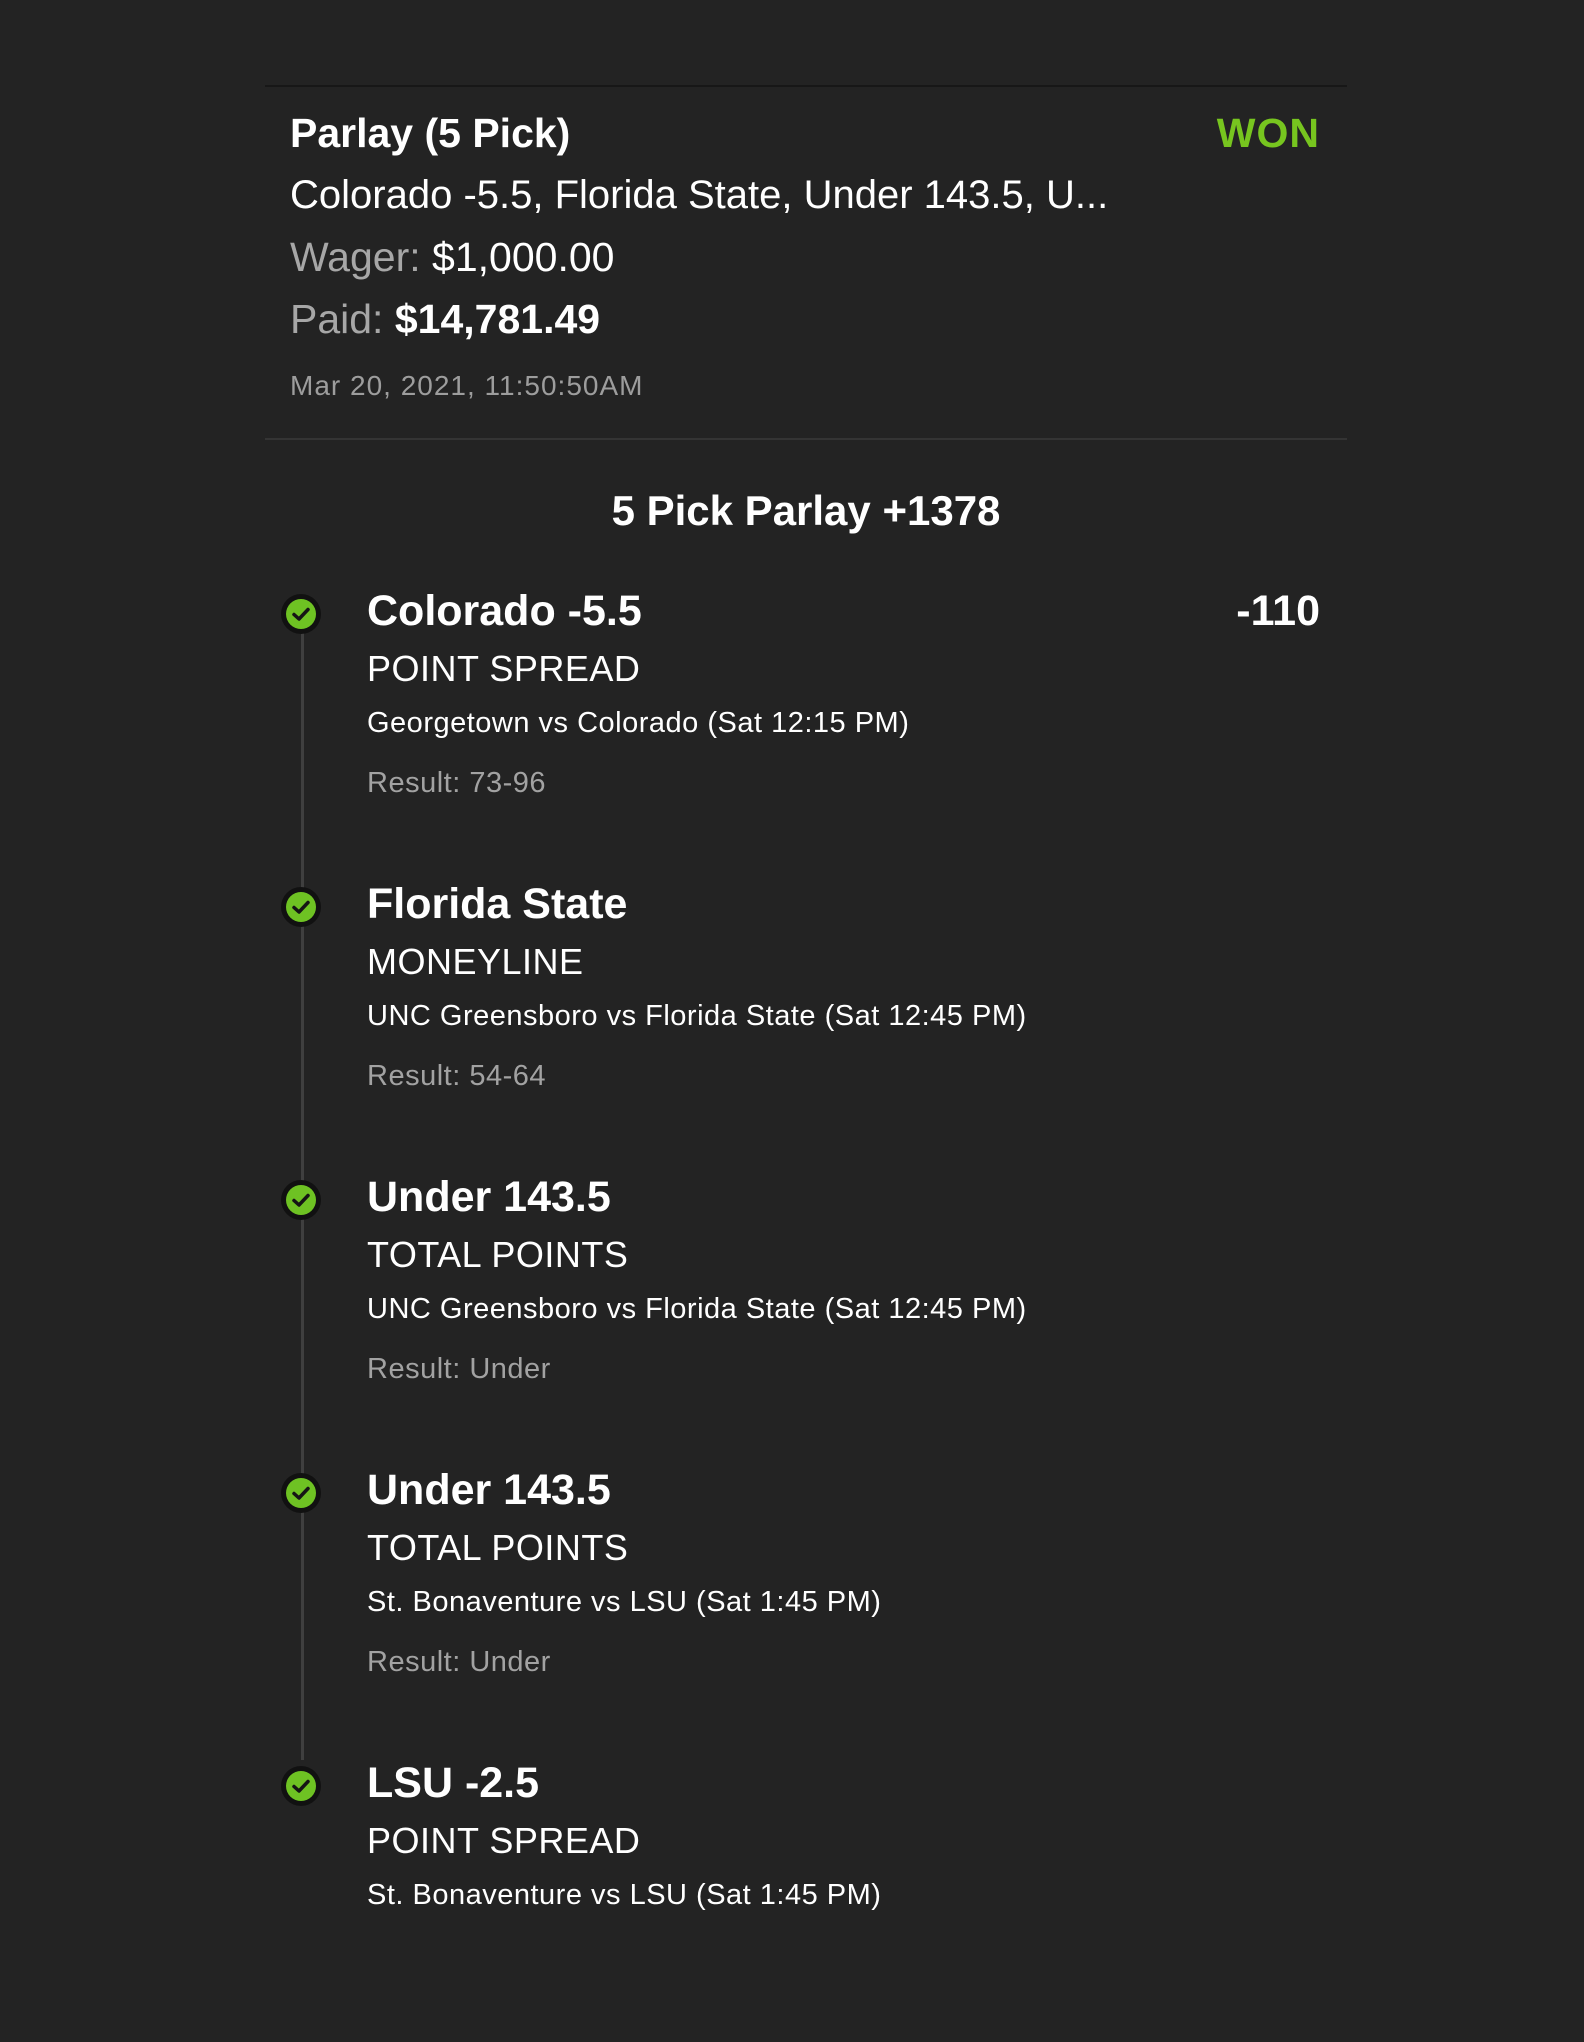 This screenshot has height=2042, width=1584. Describe the element at coordinates (497, 319) in the screenshot. I see `paid-value: $14,781.49` at that location.